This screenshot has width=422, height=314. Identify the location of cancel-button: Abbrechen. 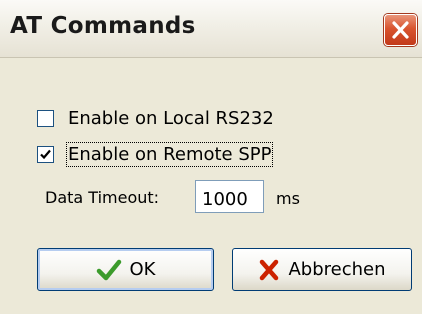
(322, 269).